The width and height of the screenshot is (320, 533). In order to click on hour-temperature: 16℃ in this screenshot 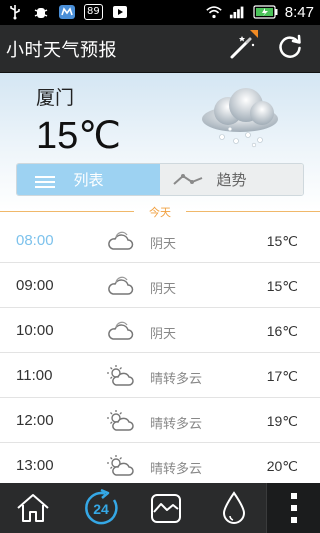, I will do `click(282, 331)`.